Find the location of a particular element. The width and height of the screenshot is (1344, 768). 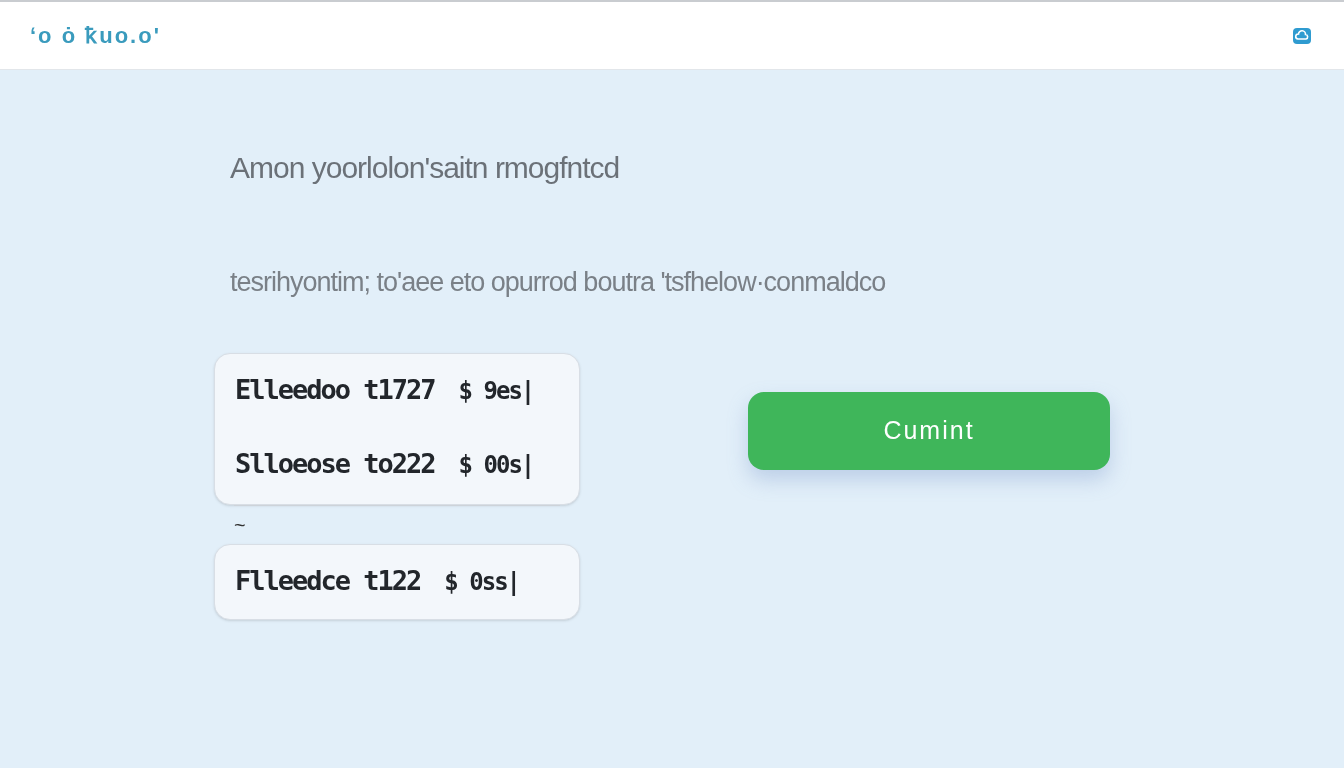

submit-button: Cumint is located at coordinates (929, 430).